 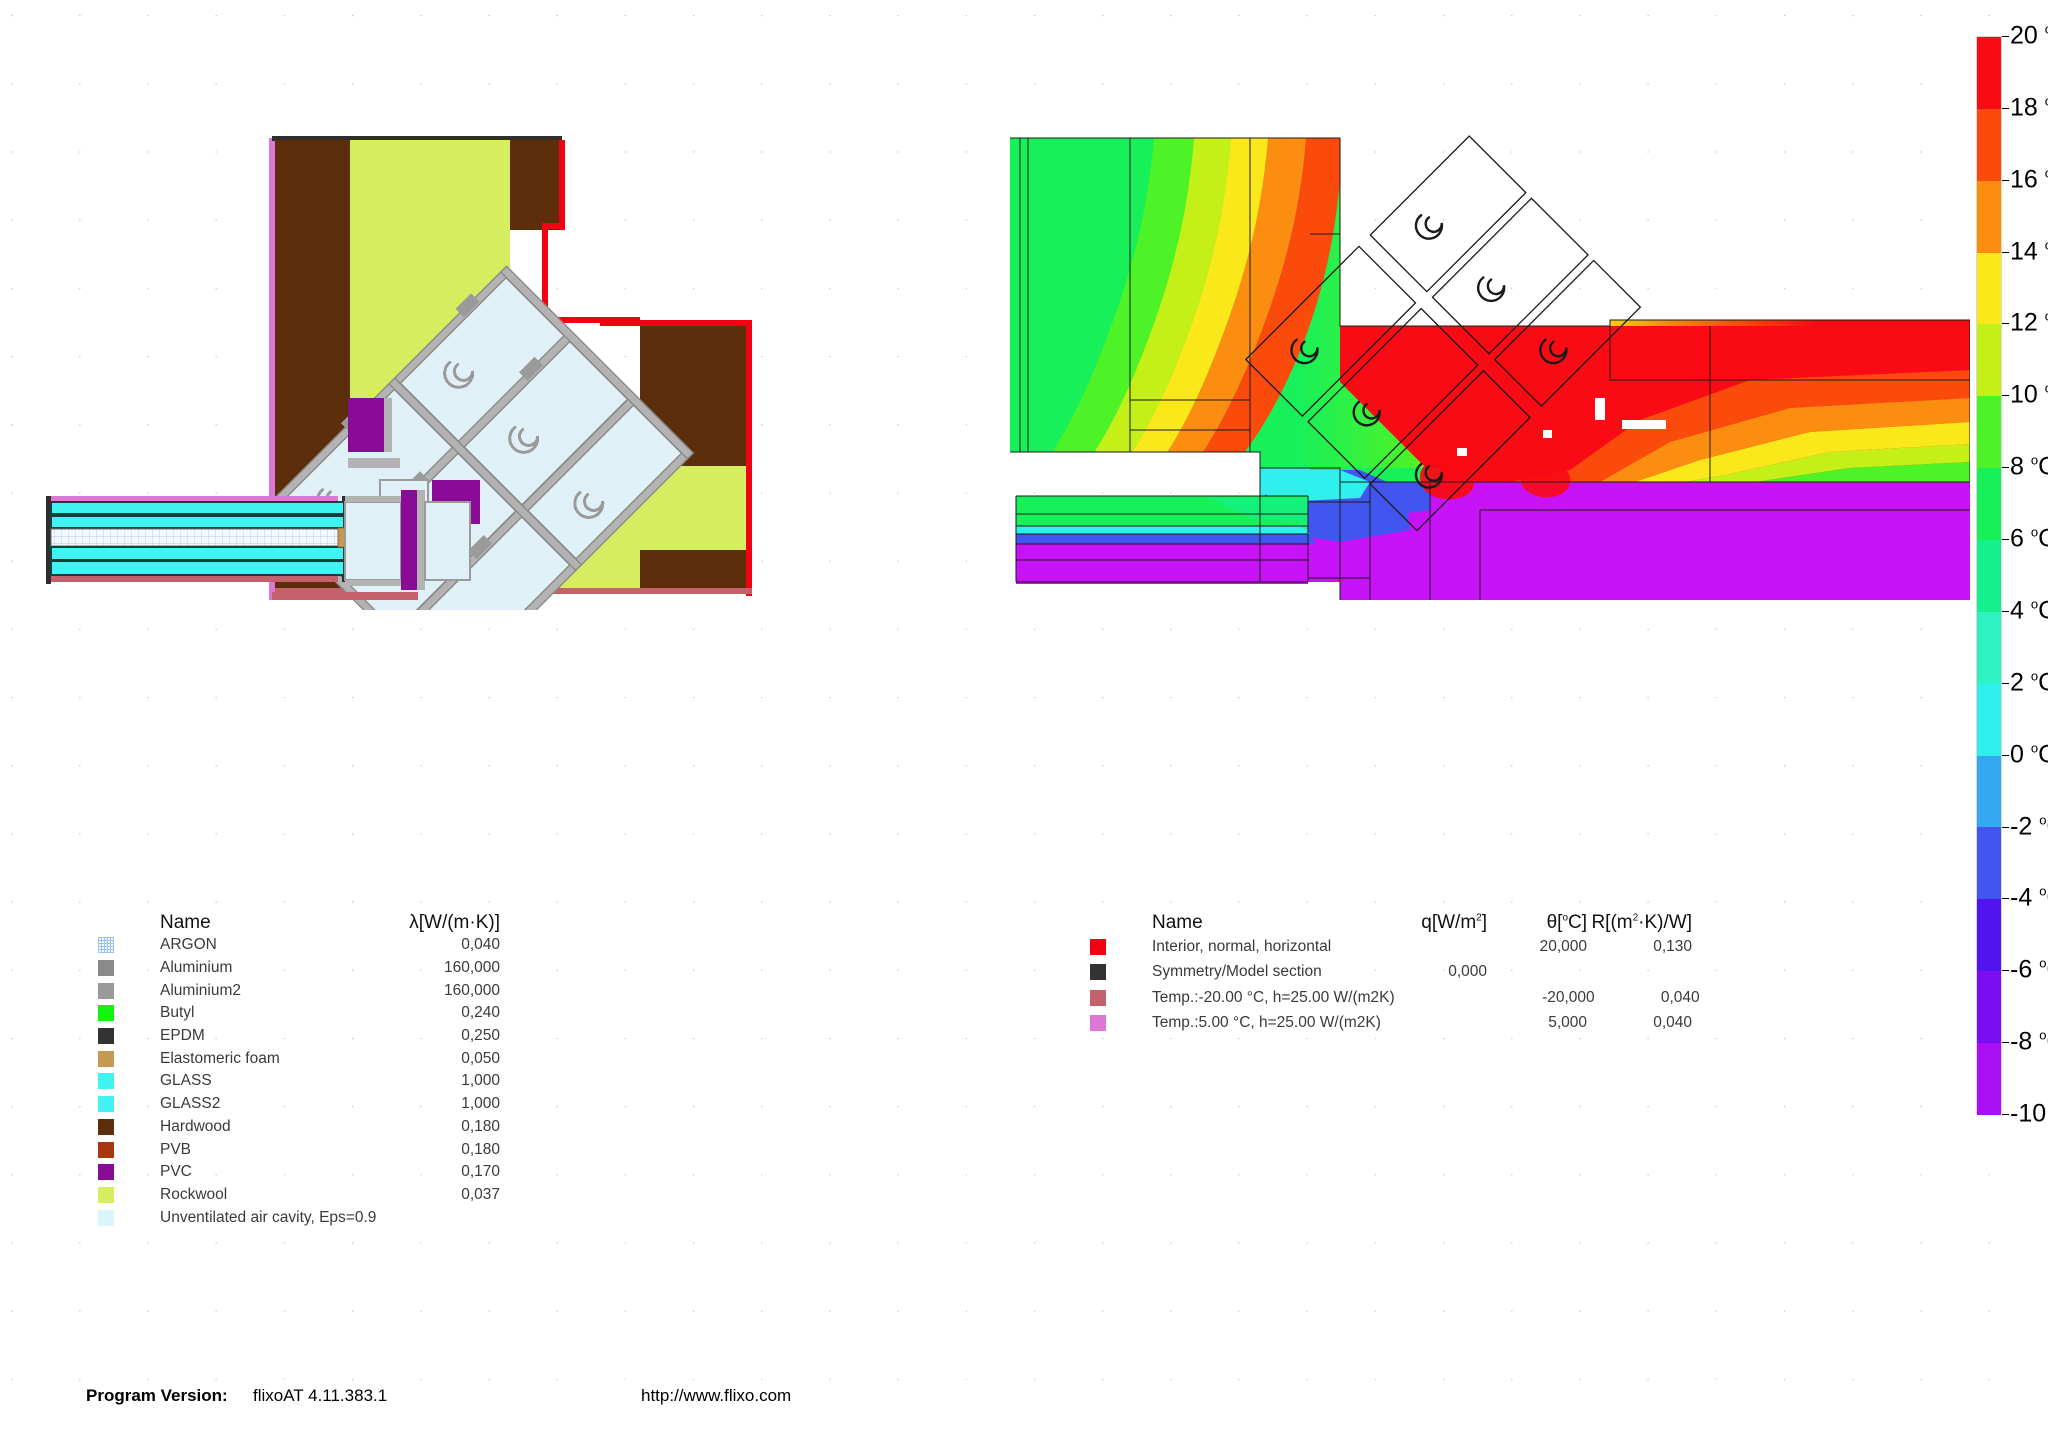 What do you see at coordinates (471, 968) in the screenshot?
I see `material-lambda-value: 160,000` at bounding box center [471, 968].